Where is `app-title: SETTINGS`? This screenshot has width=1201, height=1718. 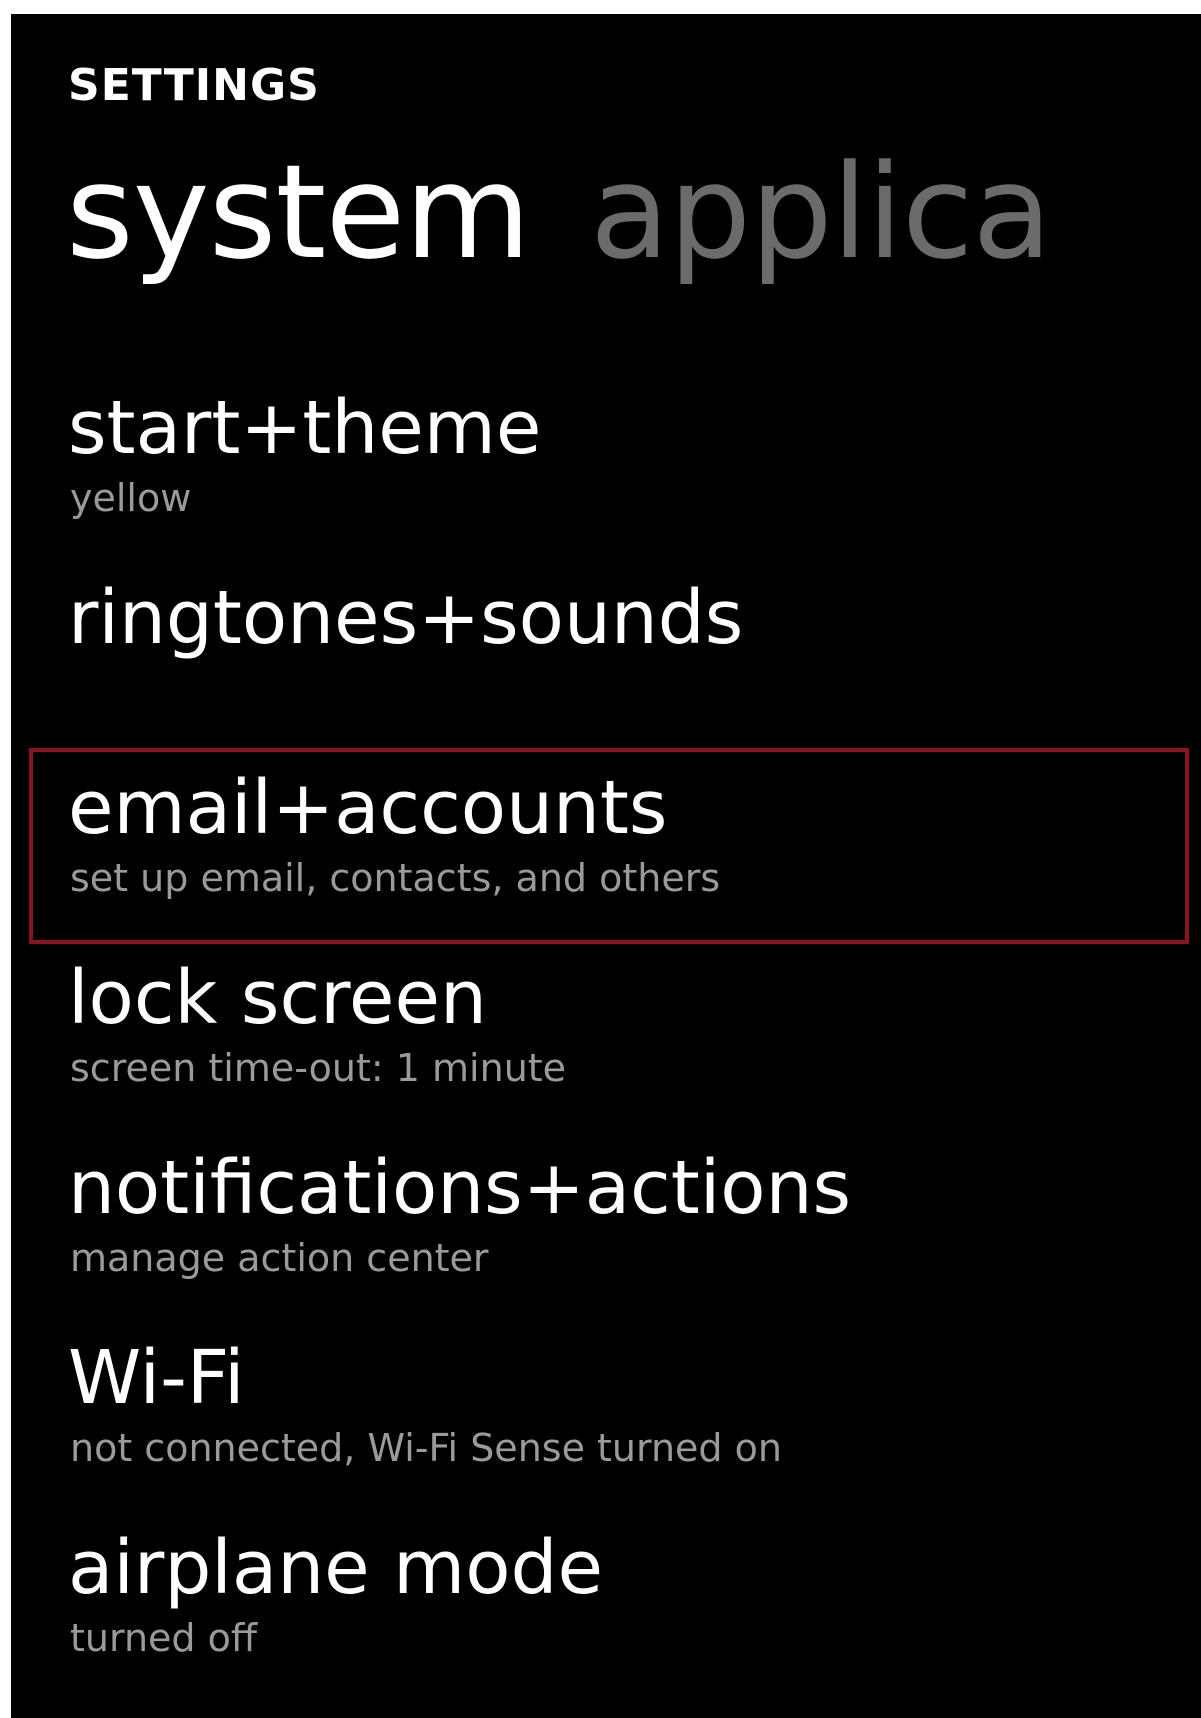
app-title: SETTINGS is located at coordinates (194, 85).